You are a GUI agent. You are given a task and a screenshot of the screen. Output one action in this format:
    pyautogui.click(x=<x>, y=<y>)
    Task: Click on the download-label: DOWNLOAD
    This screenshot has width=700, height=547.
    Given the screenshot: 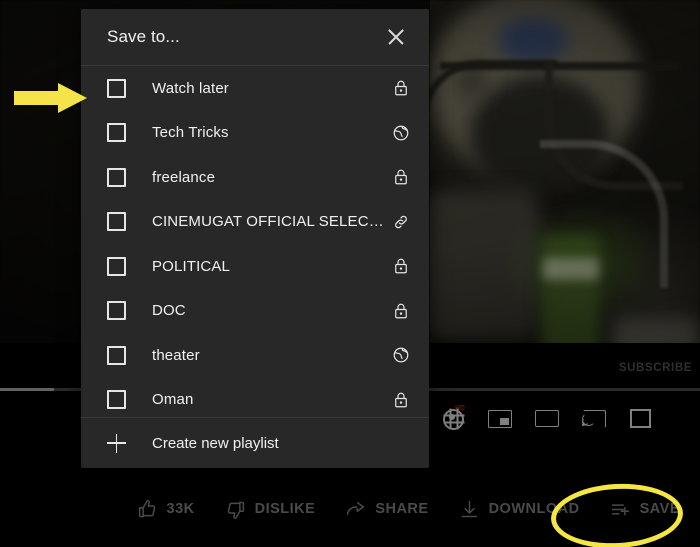 What is the action you would take?
    pyautogui.click(x=534, y=509)
    